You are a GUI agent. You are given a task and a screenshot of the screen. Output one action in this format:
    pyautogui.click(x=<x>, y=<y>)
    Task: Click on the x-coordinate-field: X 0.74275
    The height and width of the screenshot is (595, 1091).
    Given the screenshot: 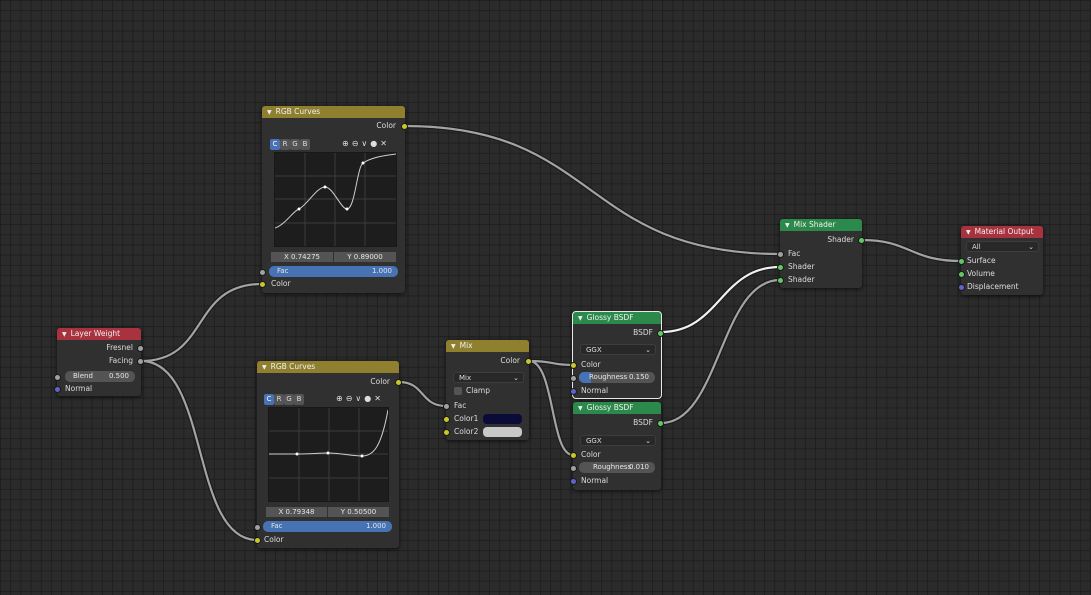 What is the action you would take?
    pyautogui.click(x=302, y=257)
    